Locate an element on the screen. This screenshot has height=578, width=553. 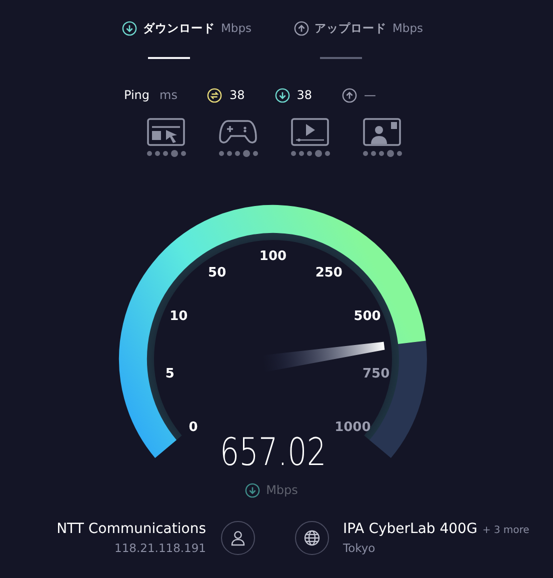
gauge-tick-label: 1000 is located at coordinates (352, 428).